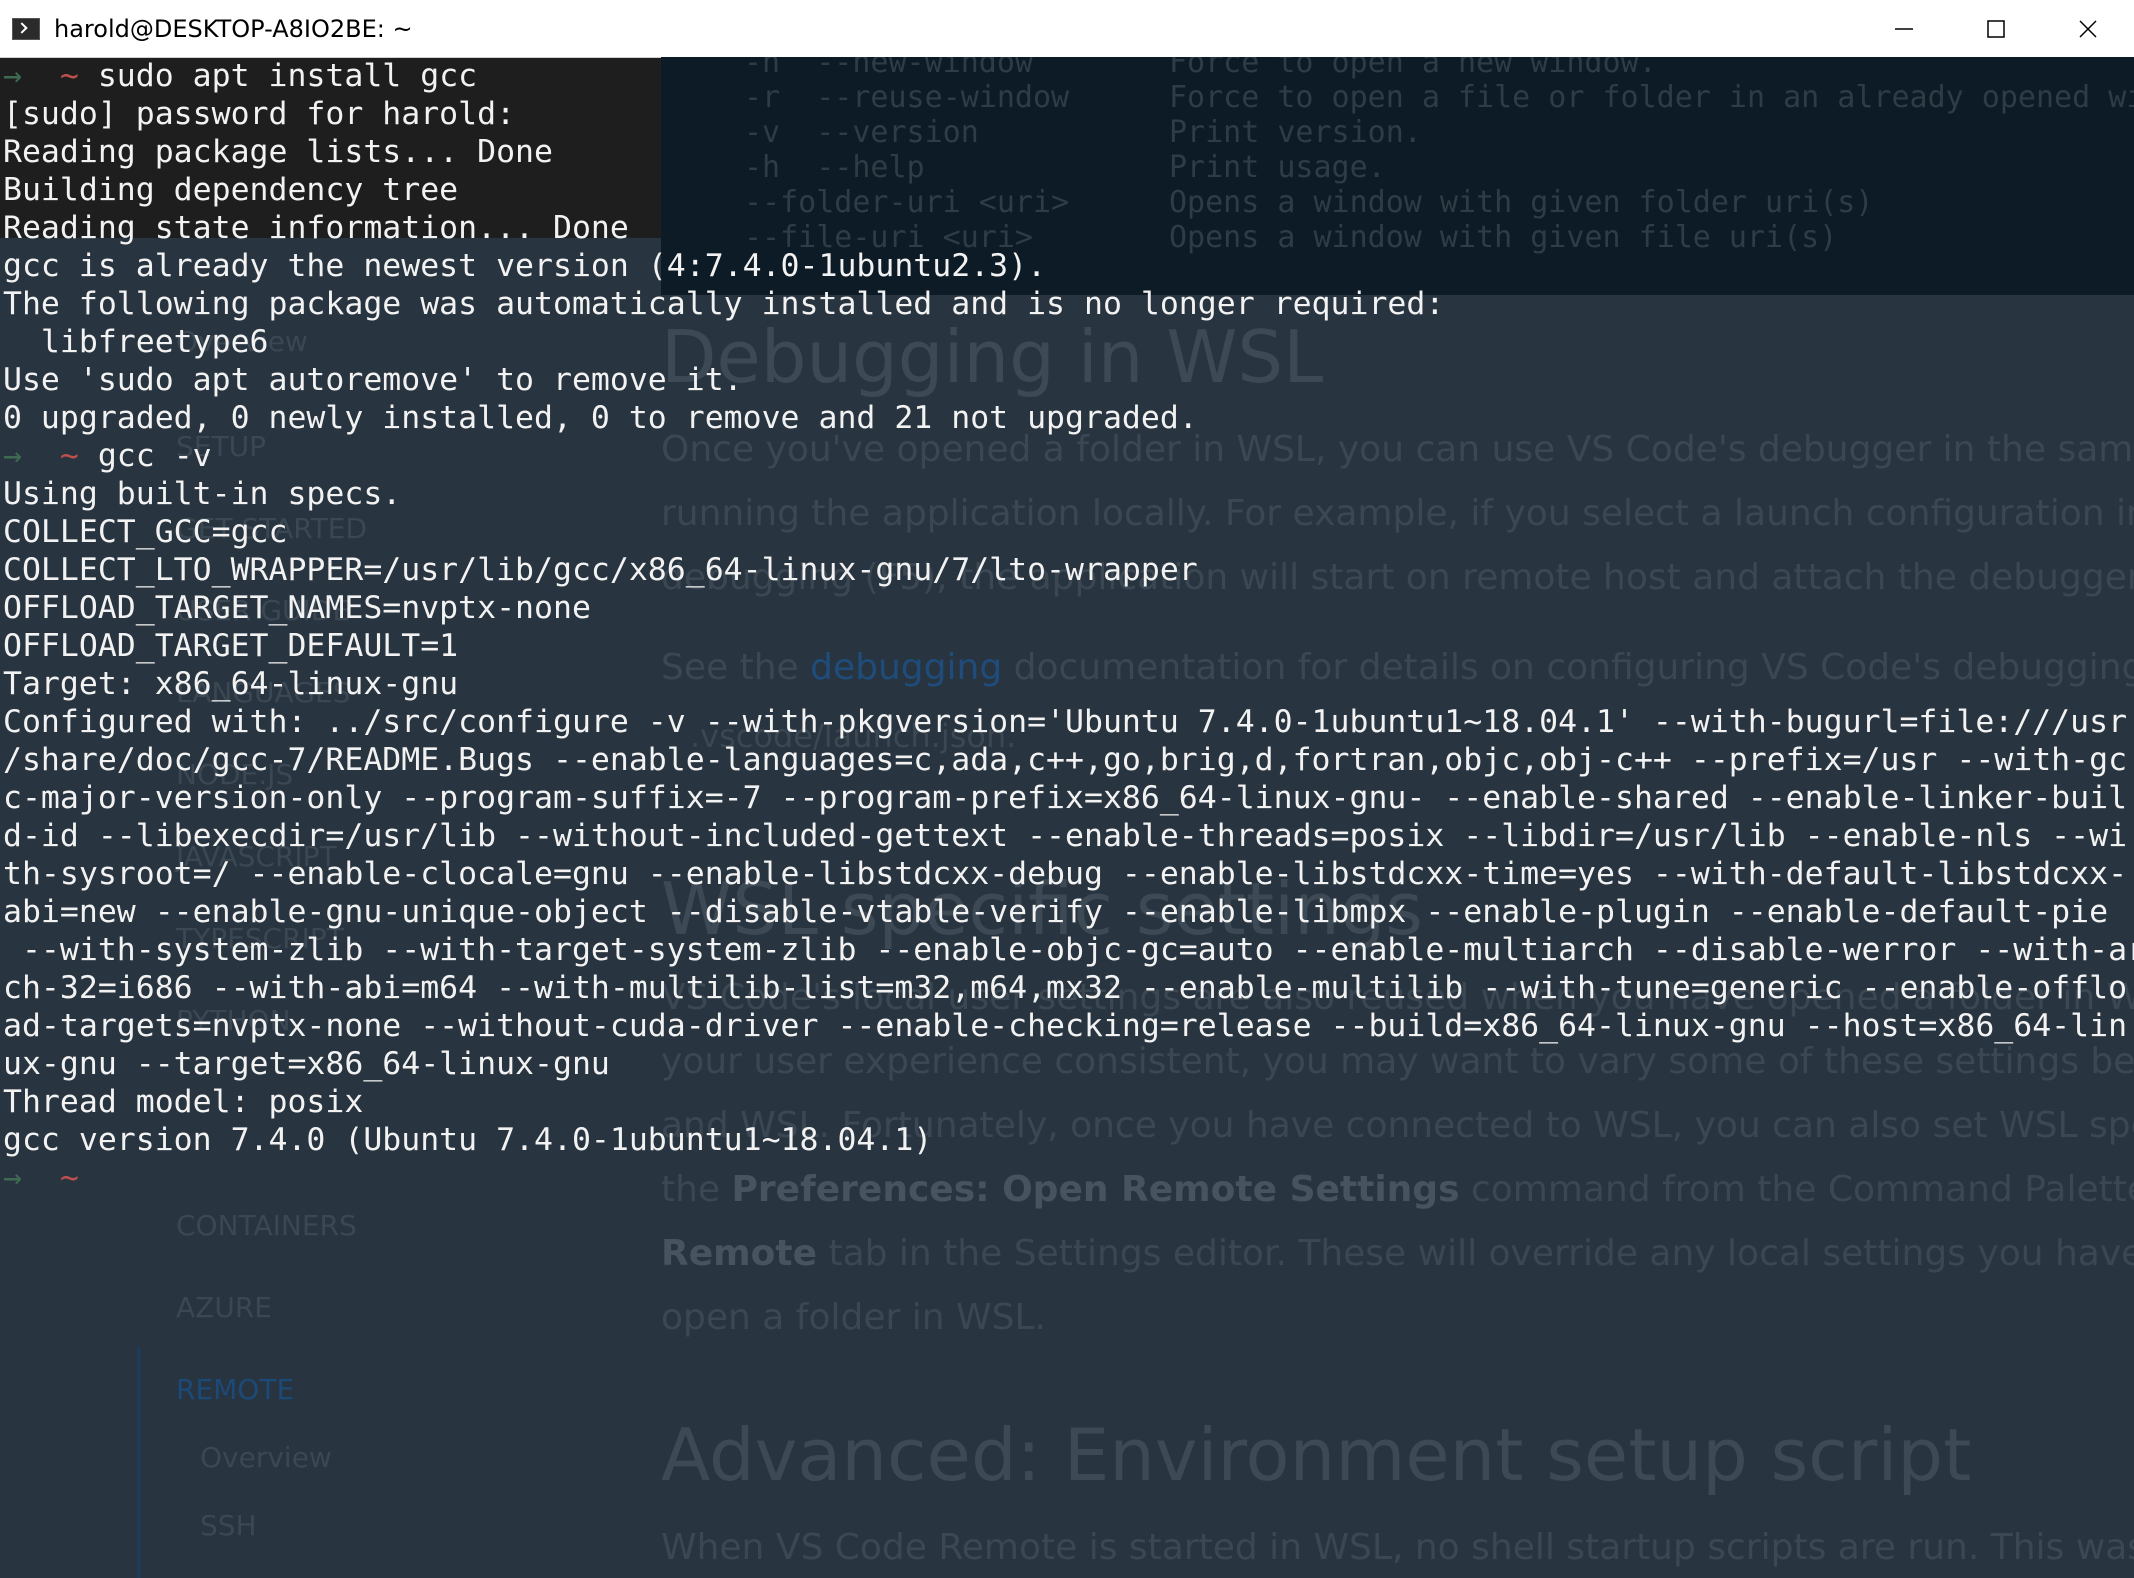 Image resolution: width=2134 pixels, height=1578 pixels. I want to click on terminal-output-line: COLLECT_GCC=gcc, so click(145, 532).